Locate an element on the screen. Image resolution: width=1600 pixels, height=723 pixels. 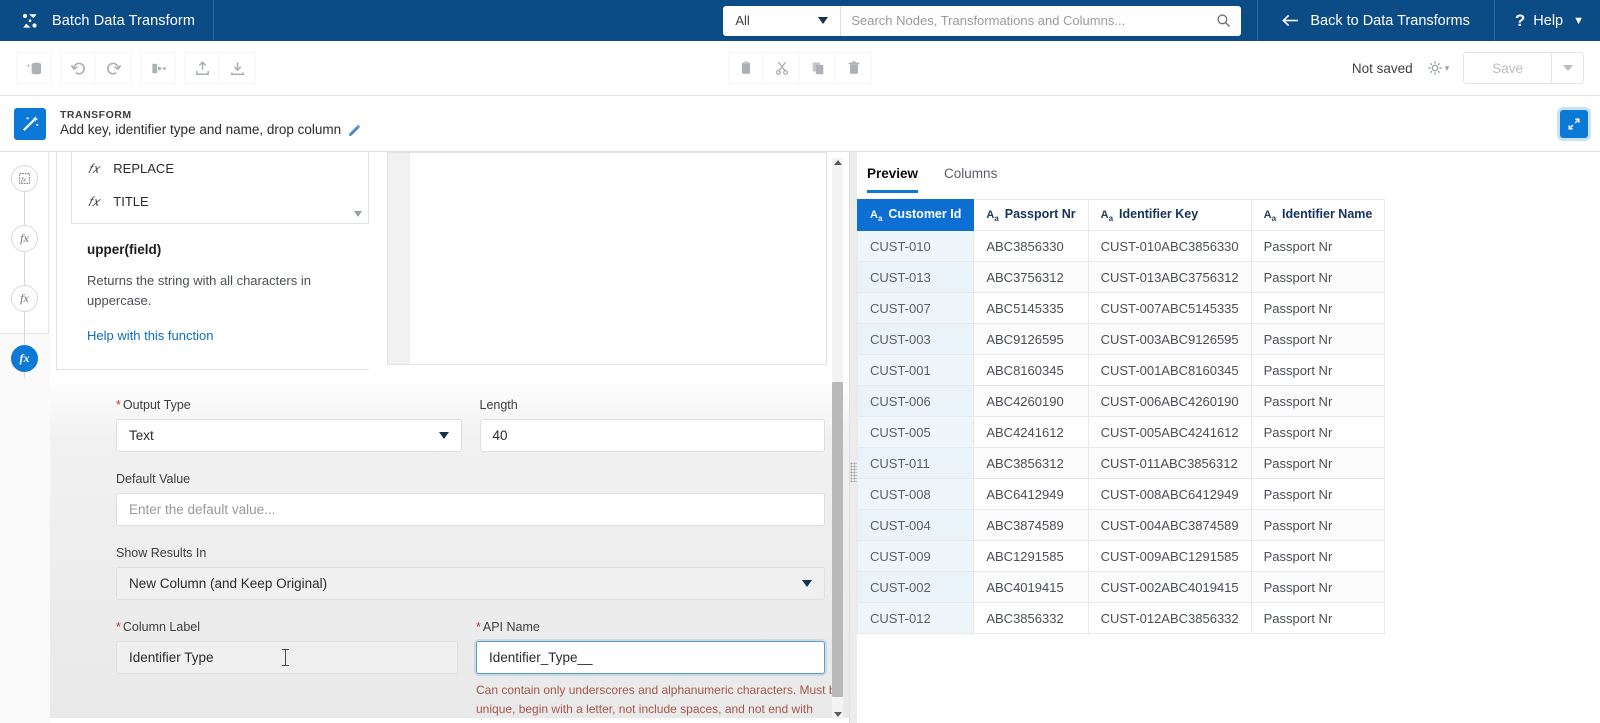
add-dataset-icon: + is located at coordinates (34, 68).